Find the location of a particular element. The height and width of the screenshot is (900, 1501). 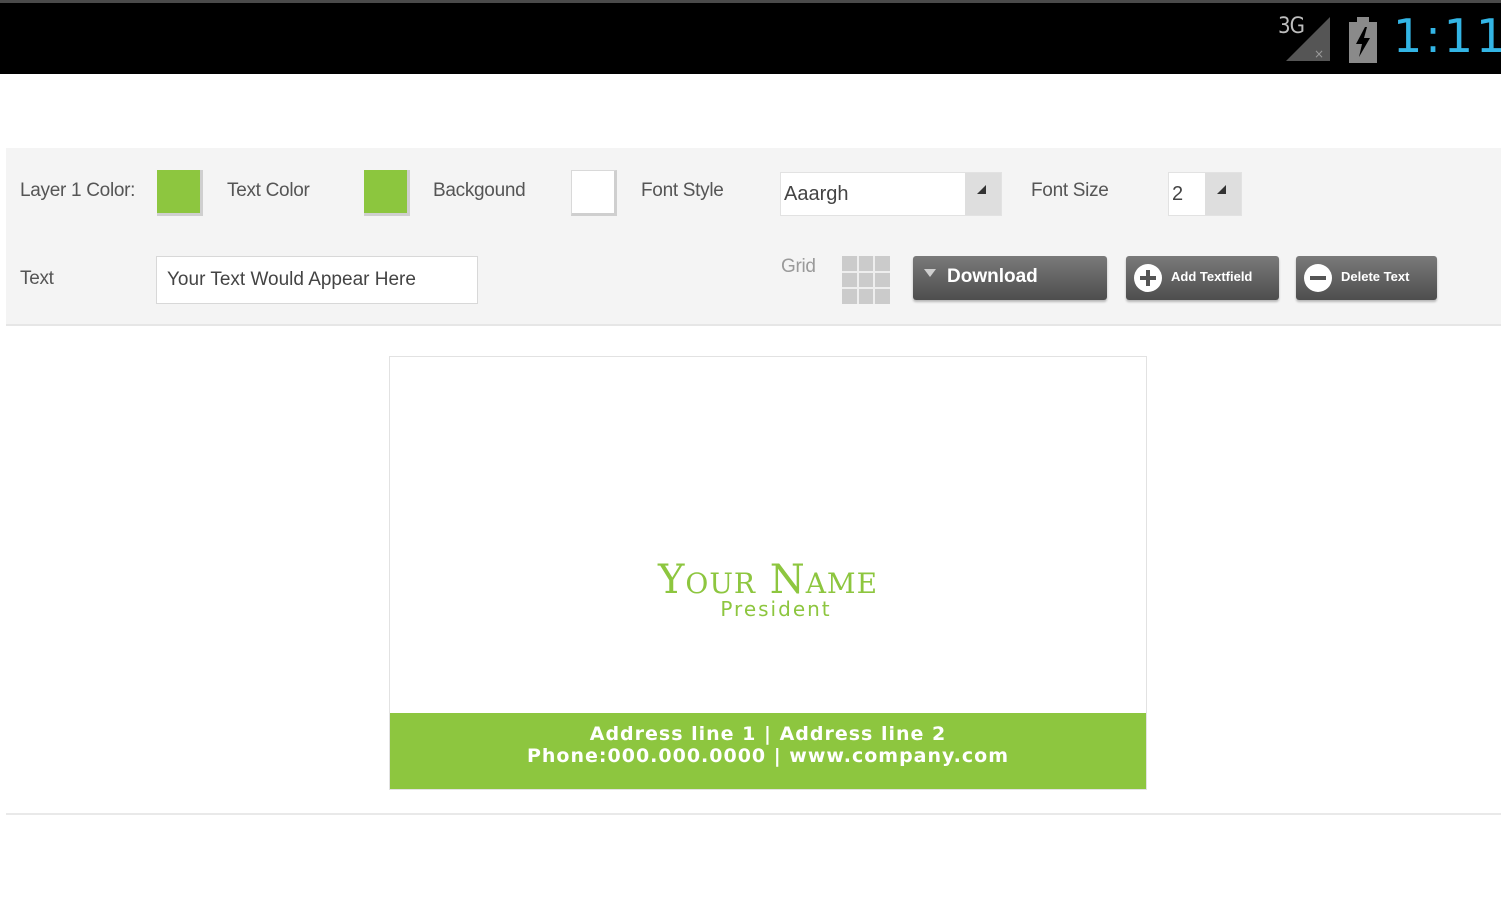

grid-toggle-icon is located at coordinates (866, 280).